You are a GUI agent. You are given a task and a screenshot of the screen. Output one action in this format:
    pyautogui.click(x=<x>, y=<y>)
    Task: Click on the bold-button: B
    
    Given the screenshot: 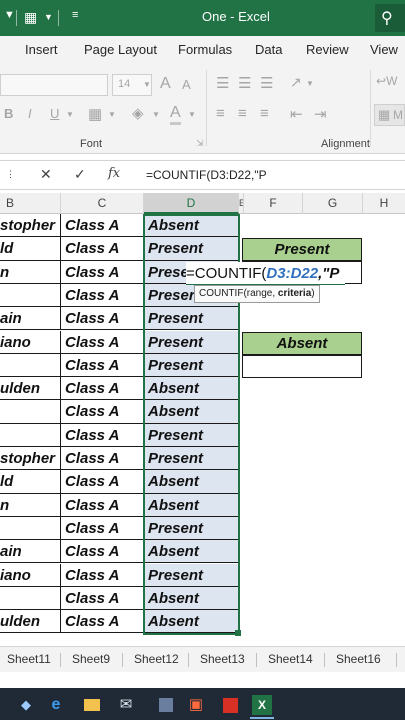 What is the action you would take?
    pyautogui.click(x=8, y=113)
    